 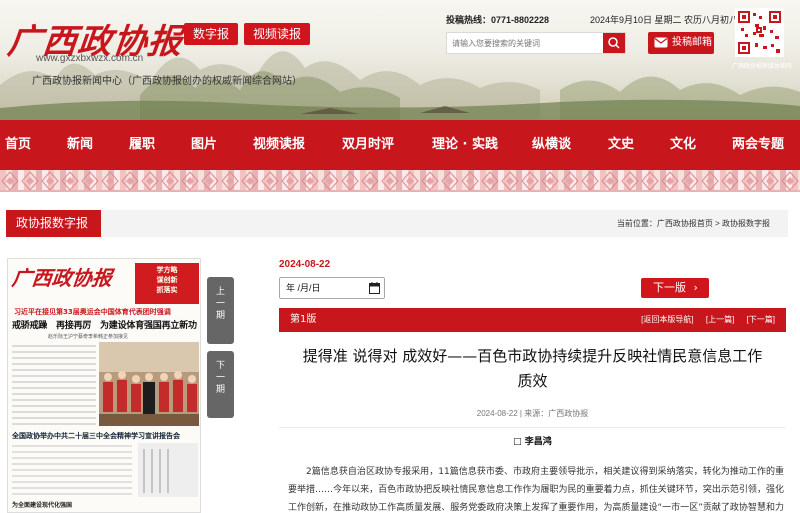 I want to click on nav-item-commentary: 双月时评, so click(x=368, y=145).